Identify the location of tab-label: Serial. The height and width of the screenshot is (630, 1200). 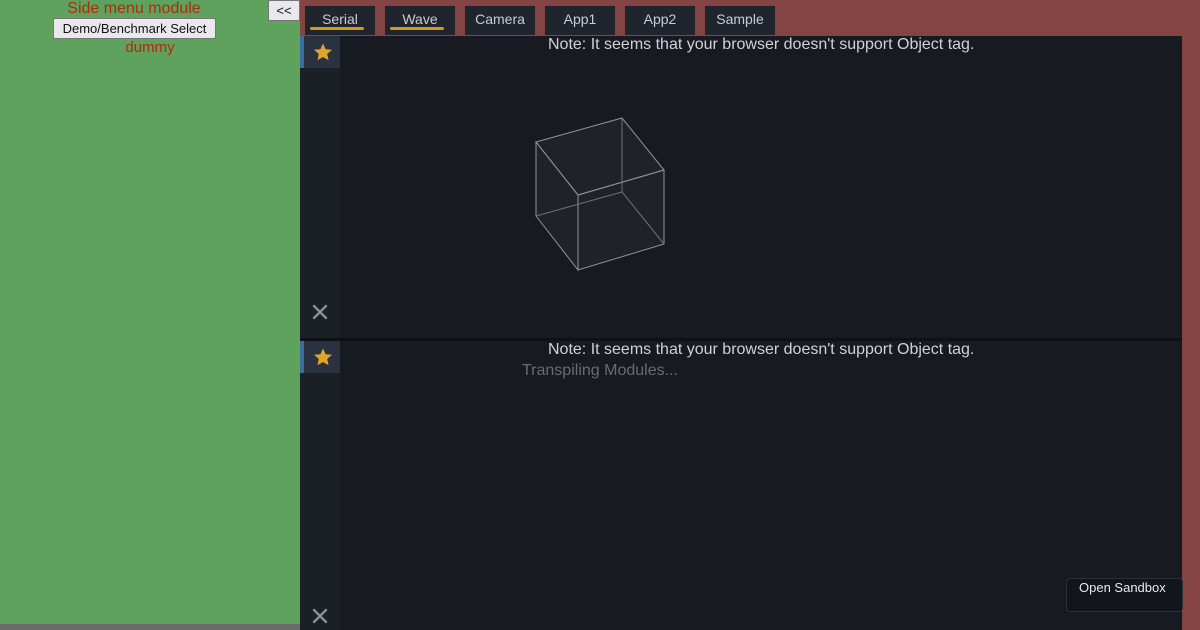
(340, 19).